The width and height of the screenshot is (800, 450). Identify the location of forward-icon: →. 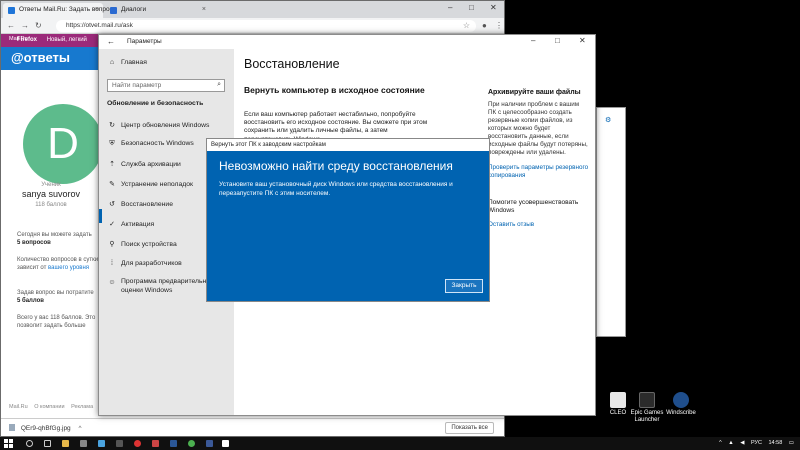
(25, 25).